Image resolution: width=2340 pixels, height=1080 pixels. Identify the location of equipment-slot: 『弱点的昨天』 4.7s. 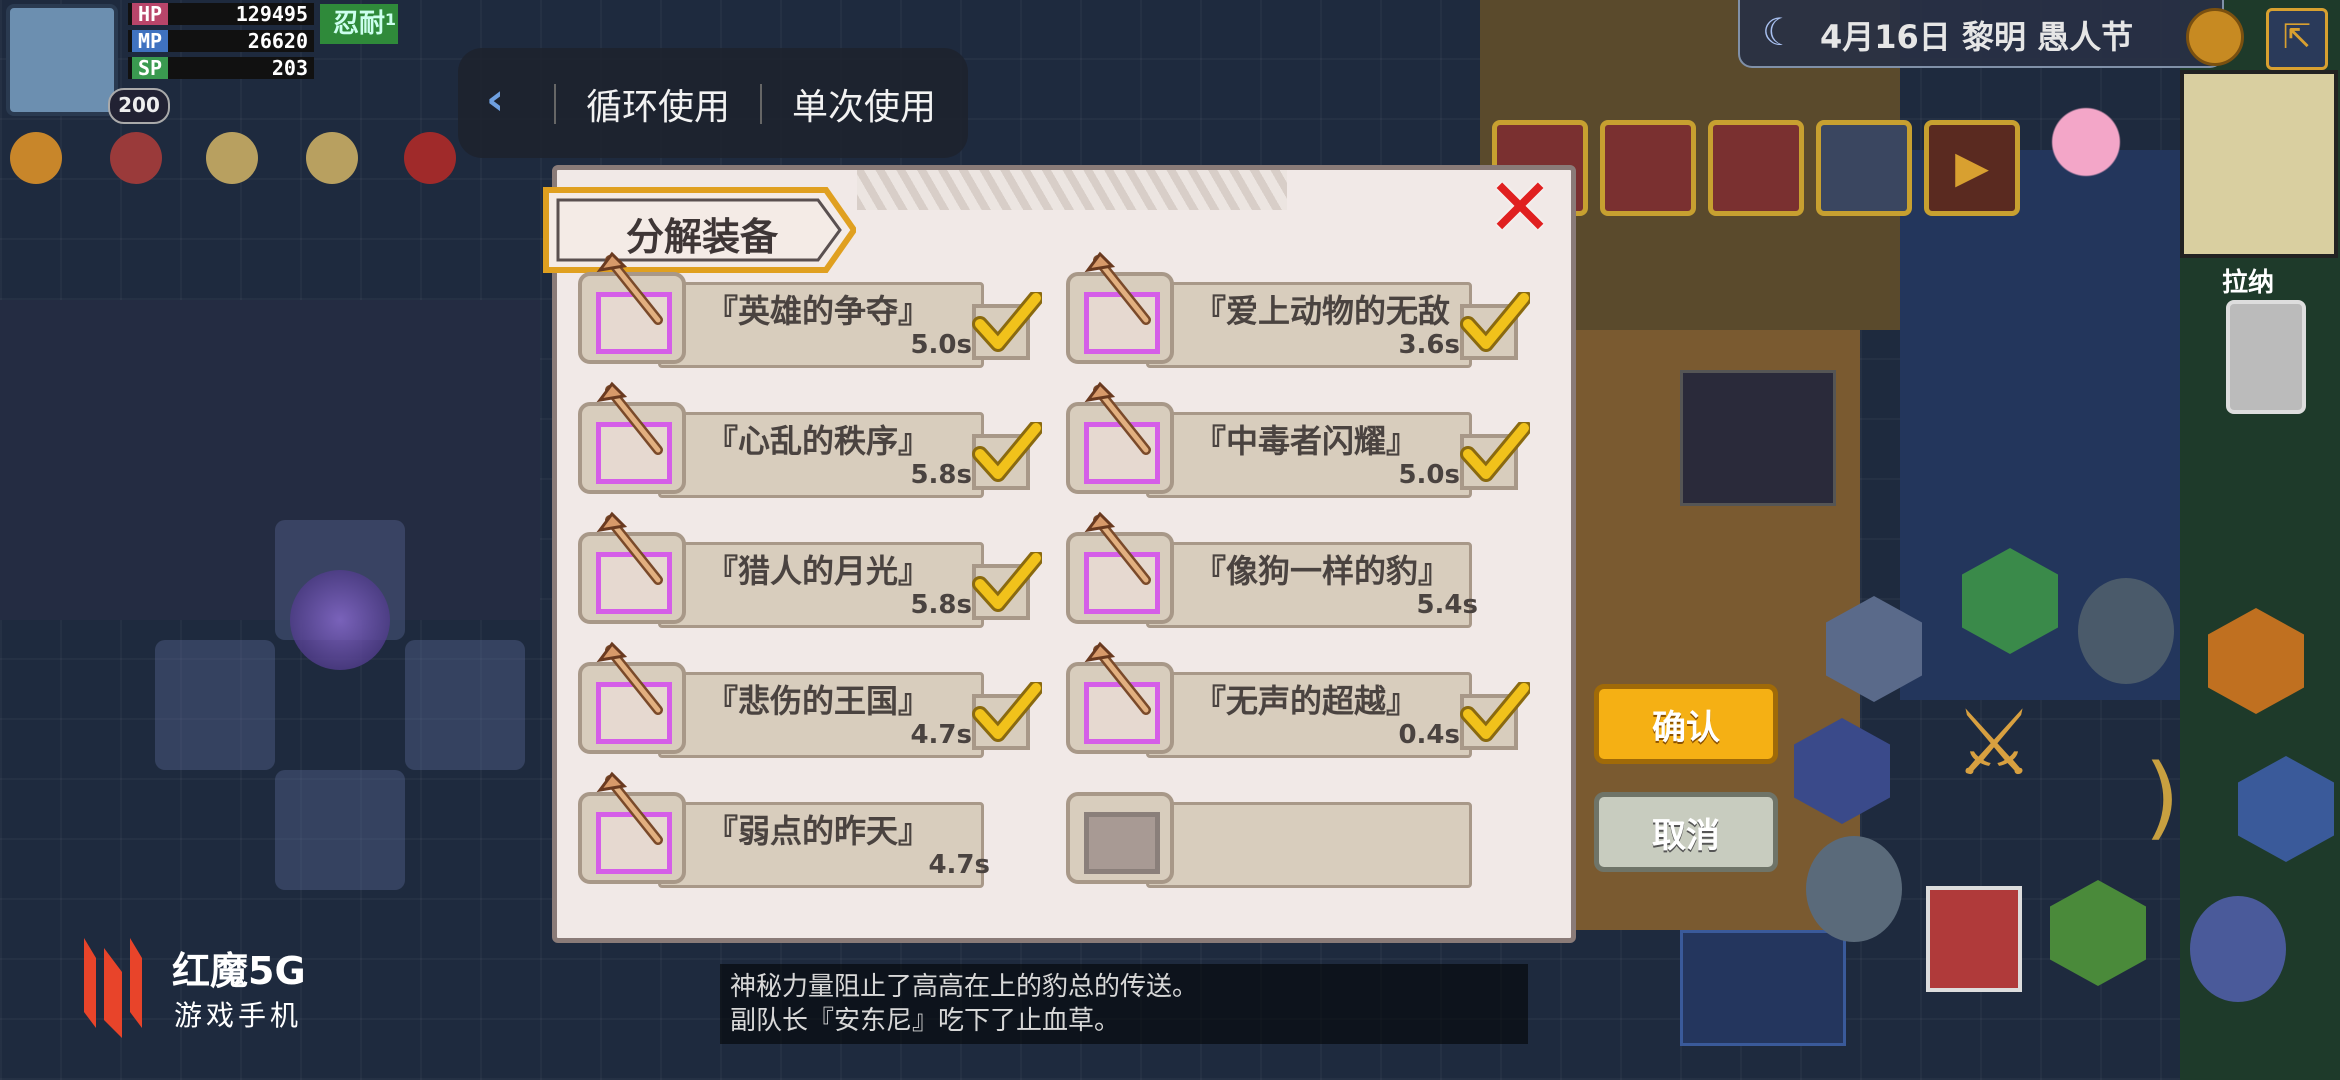
(810, 829).